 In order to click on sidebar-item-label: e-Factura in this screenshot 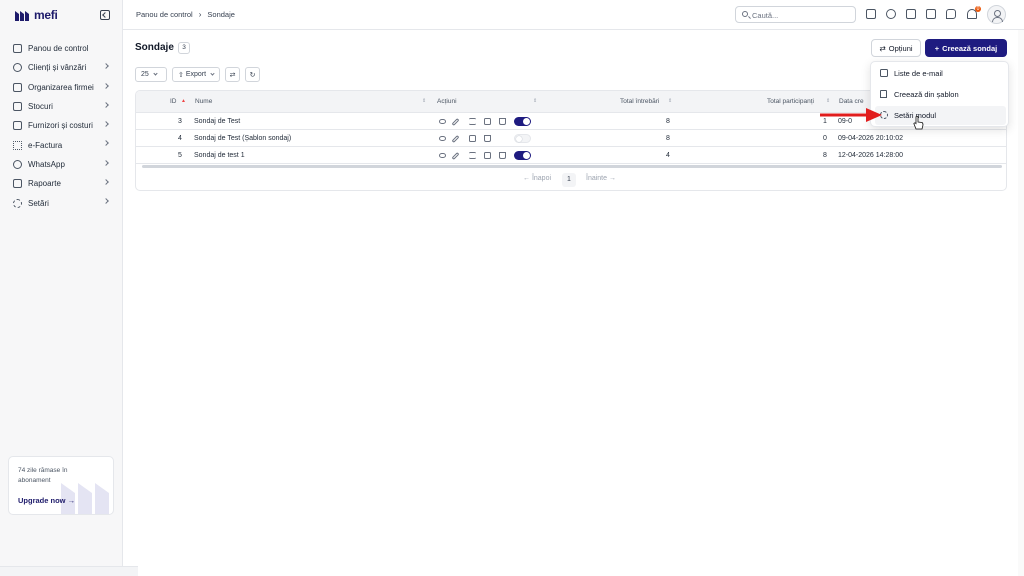, I will do `click(45, 145)`.